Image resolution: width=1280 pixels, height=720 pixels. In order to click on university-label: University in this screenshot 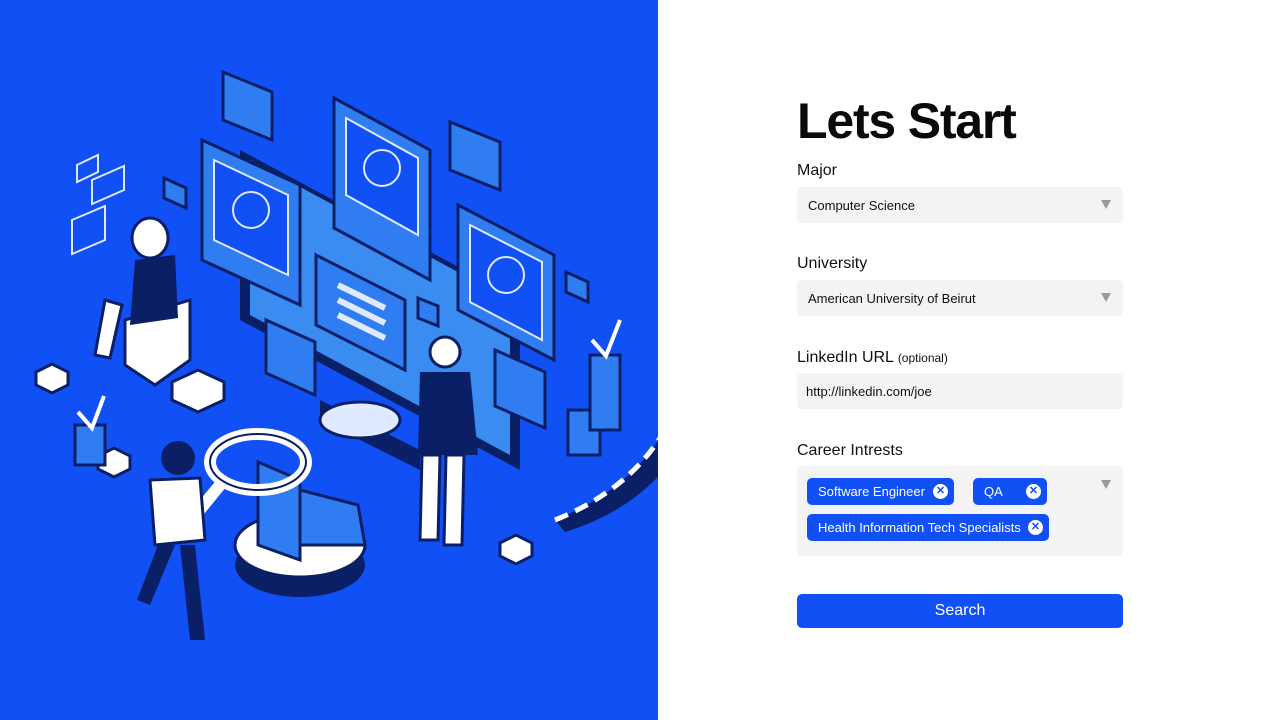, I will do `click(832, 263)`.